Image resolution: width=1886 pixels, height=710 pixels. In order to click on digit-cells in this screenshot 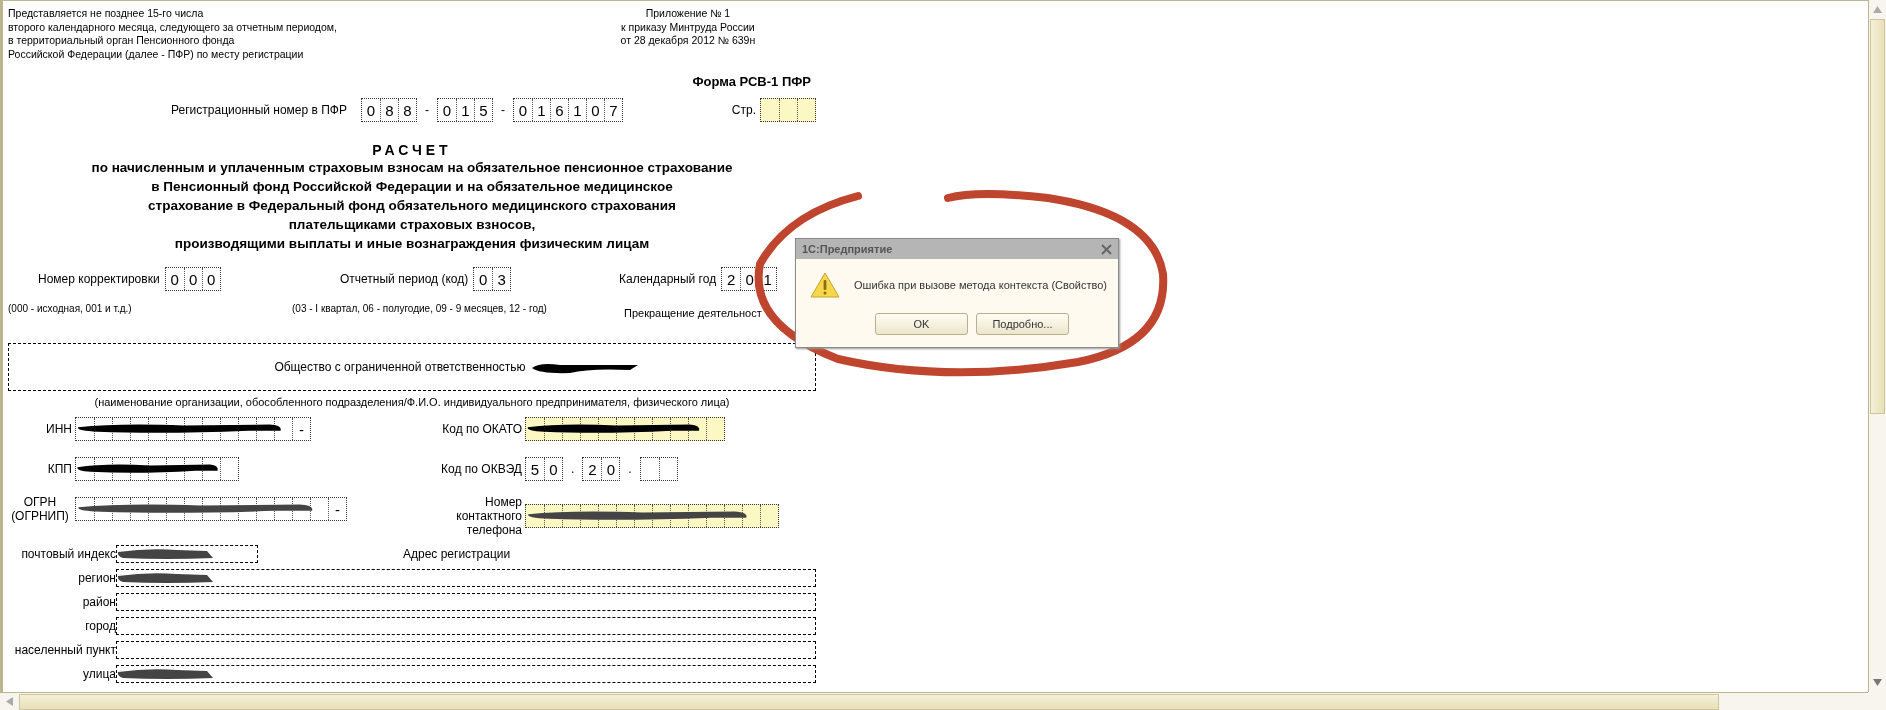, I will do `click(658, 469)`.